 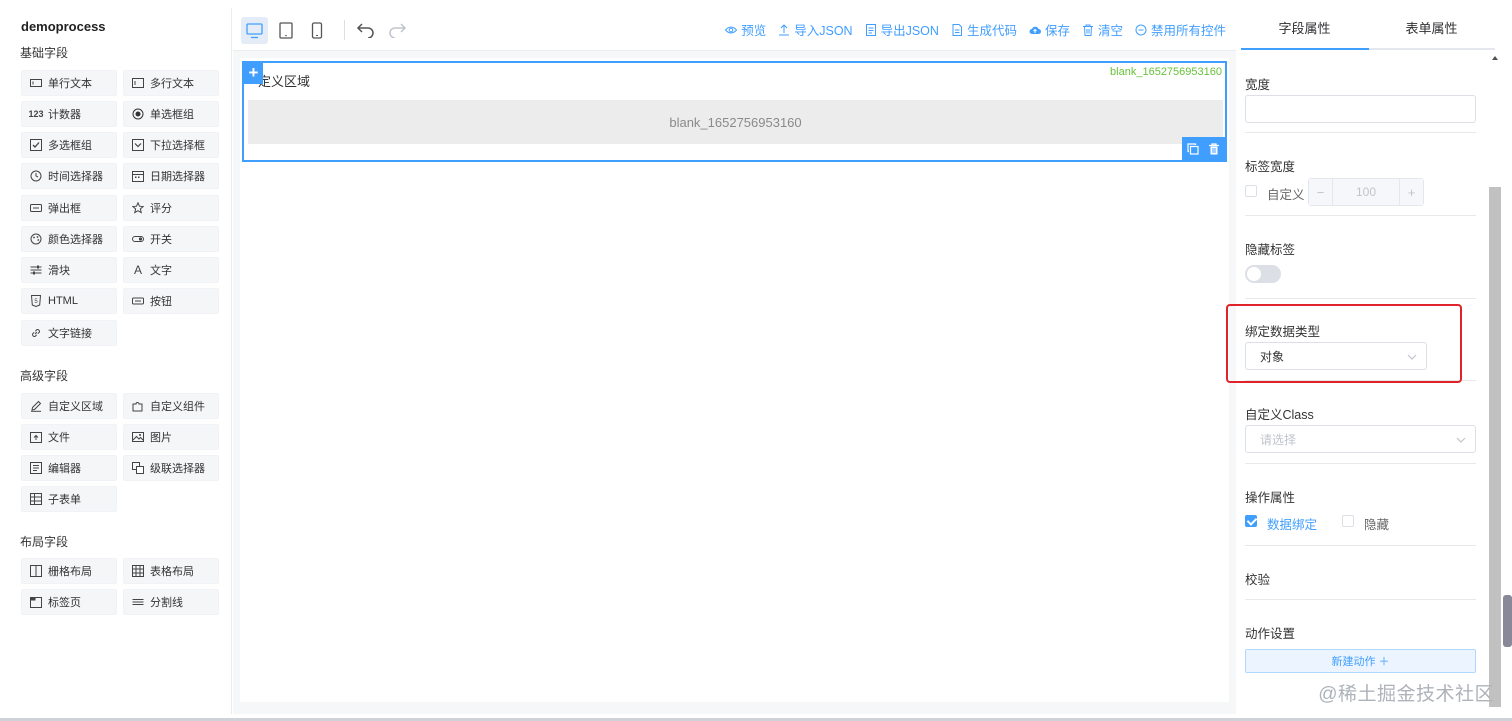 I want to click on comp-tabs: 标签页, so click(x=69, y=602).